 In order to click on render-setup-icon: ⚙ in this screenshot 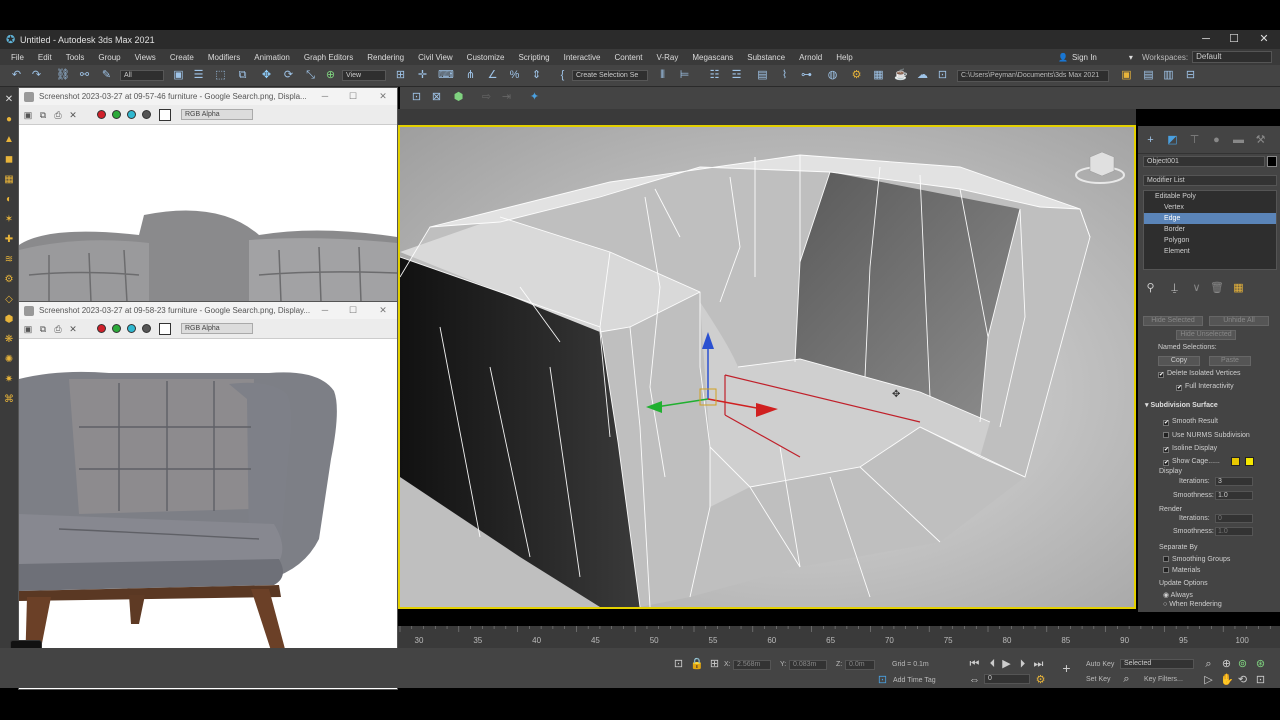, I will do `click(856, 75)`.